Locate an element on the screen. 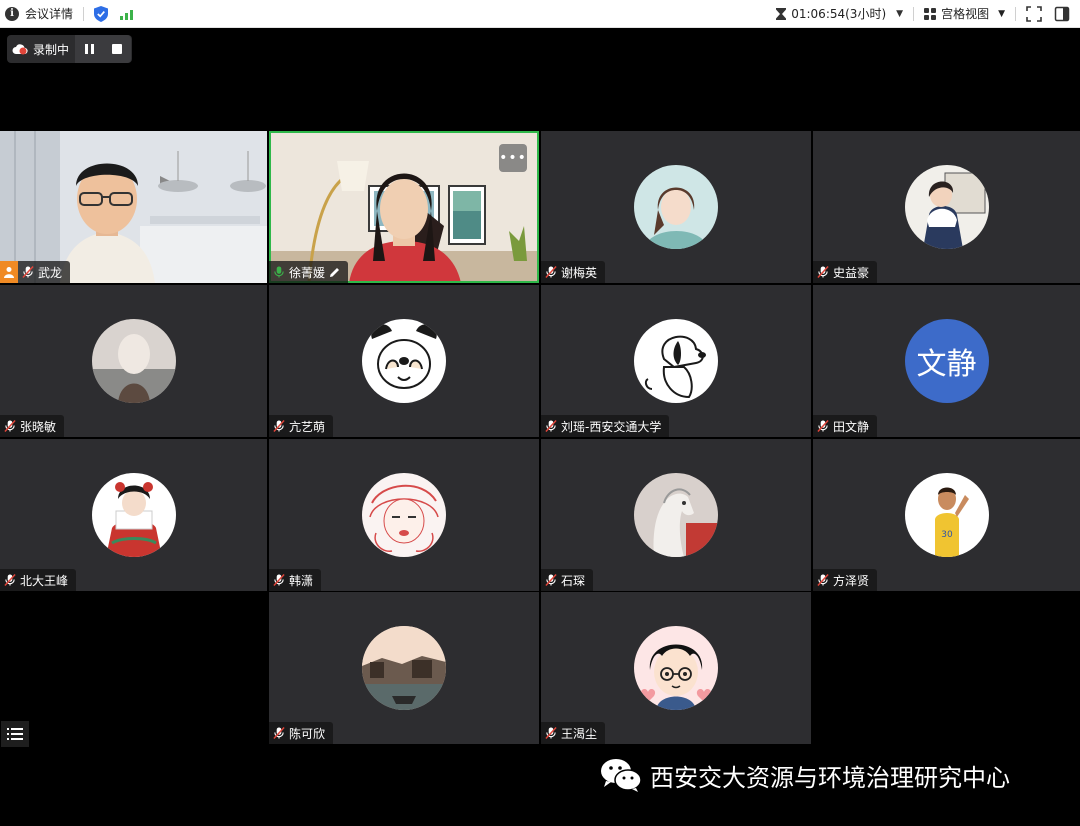 Image resolution: width=1080 pixels, height=826 pixels. meeting-timer: 01:06:54(3小时) is located at coordinates (831, 13).